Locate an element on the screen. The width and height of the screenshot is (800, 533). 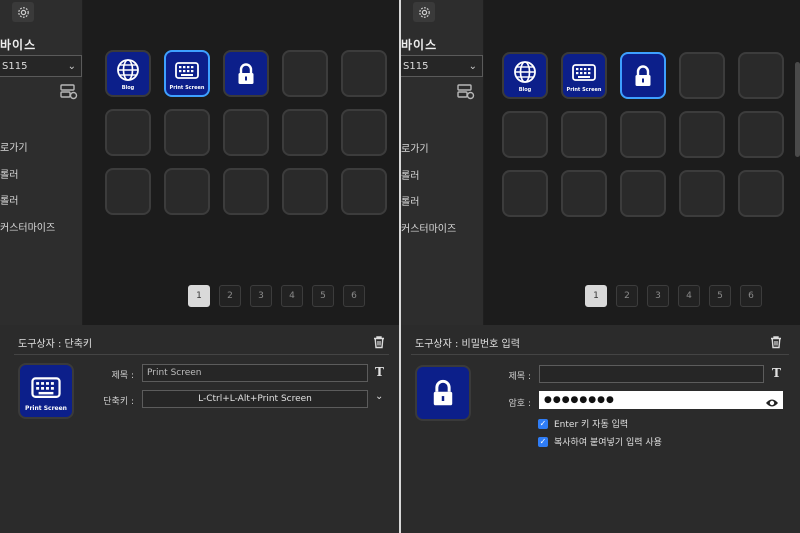
shortcut-field: L-Ctrl+L-Alt+Print Screen is located at coordinates (255, 399).